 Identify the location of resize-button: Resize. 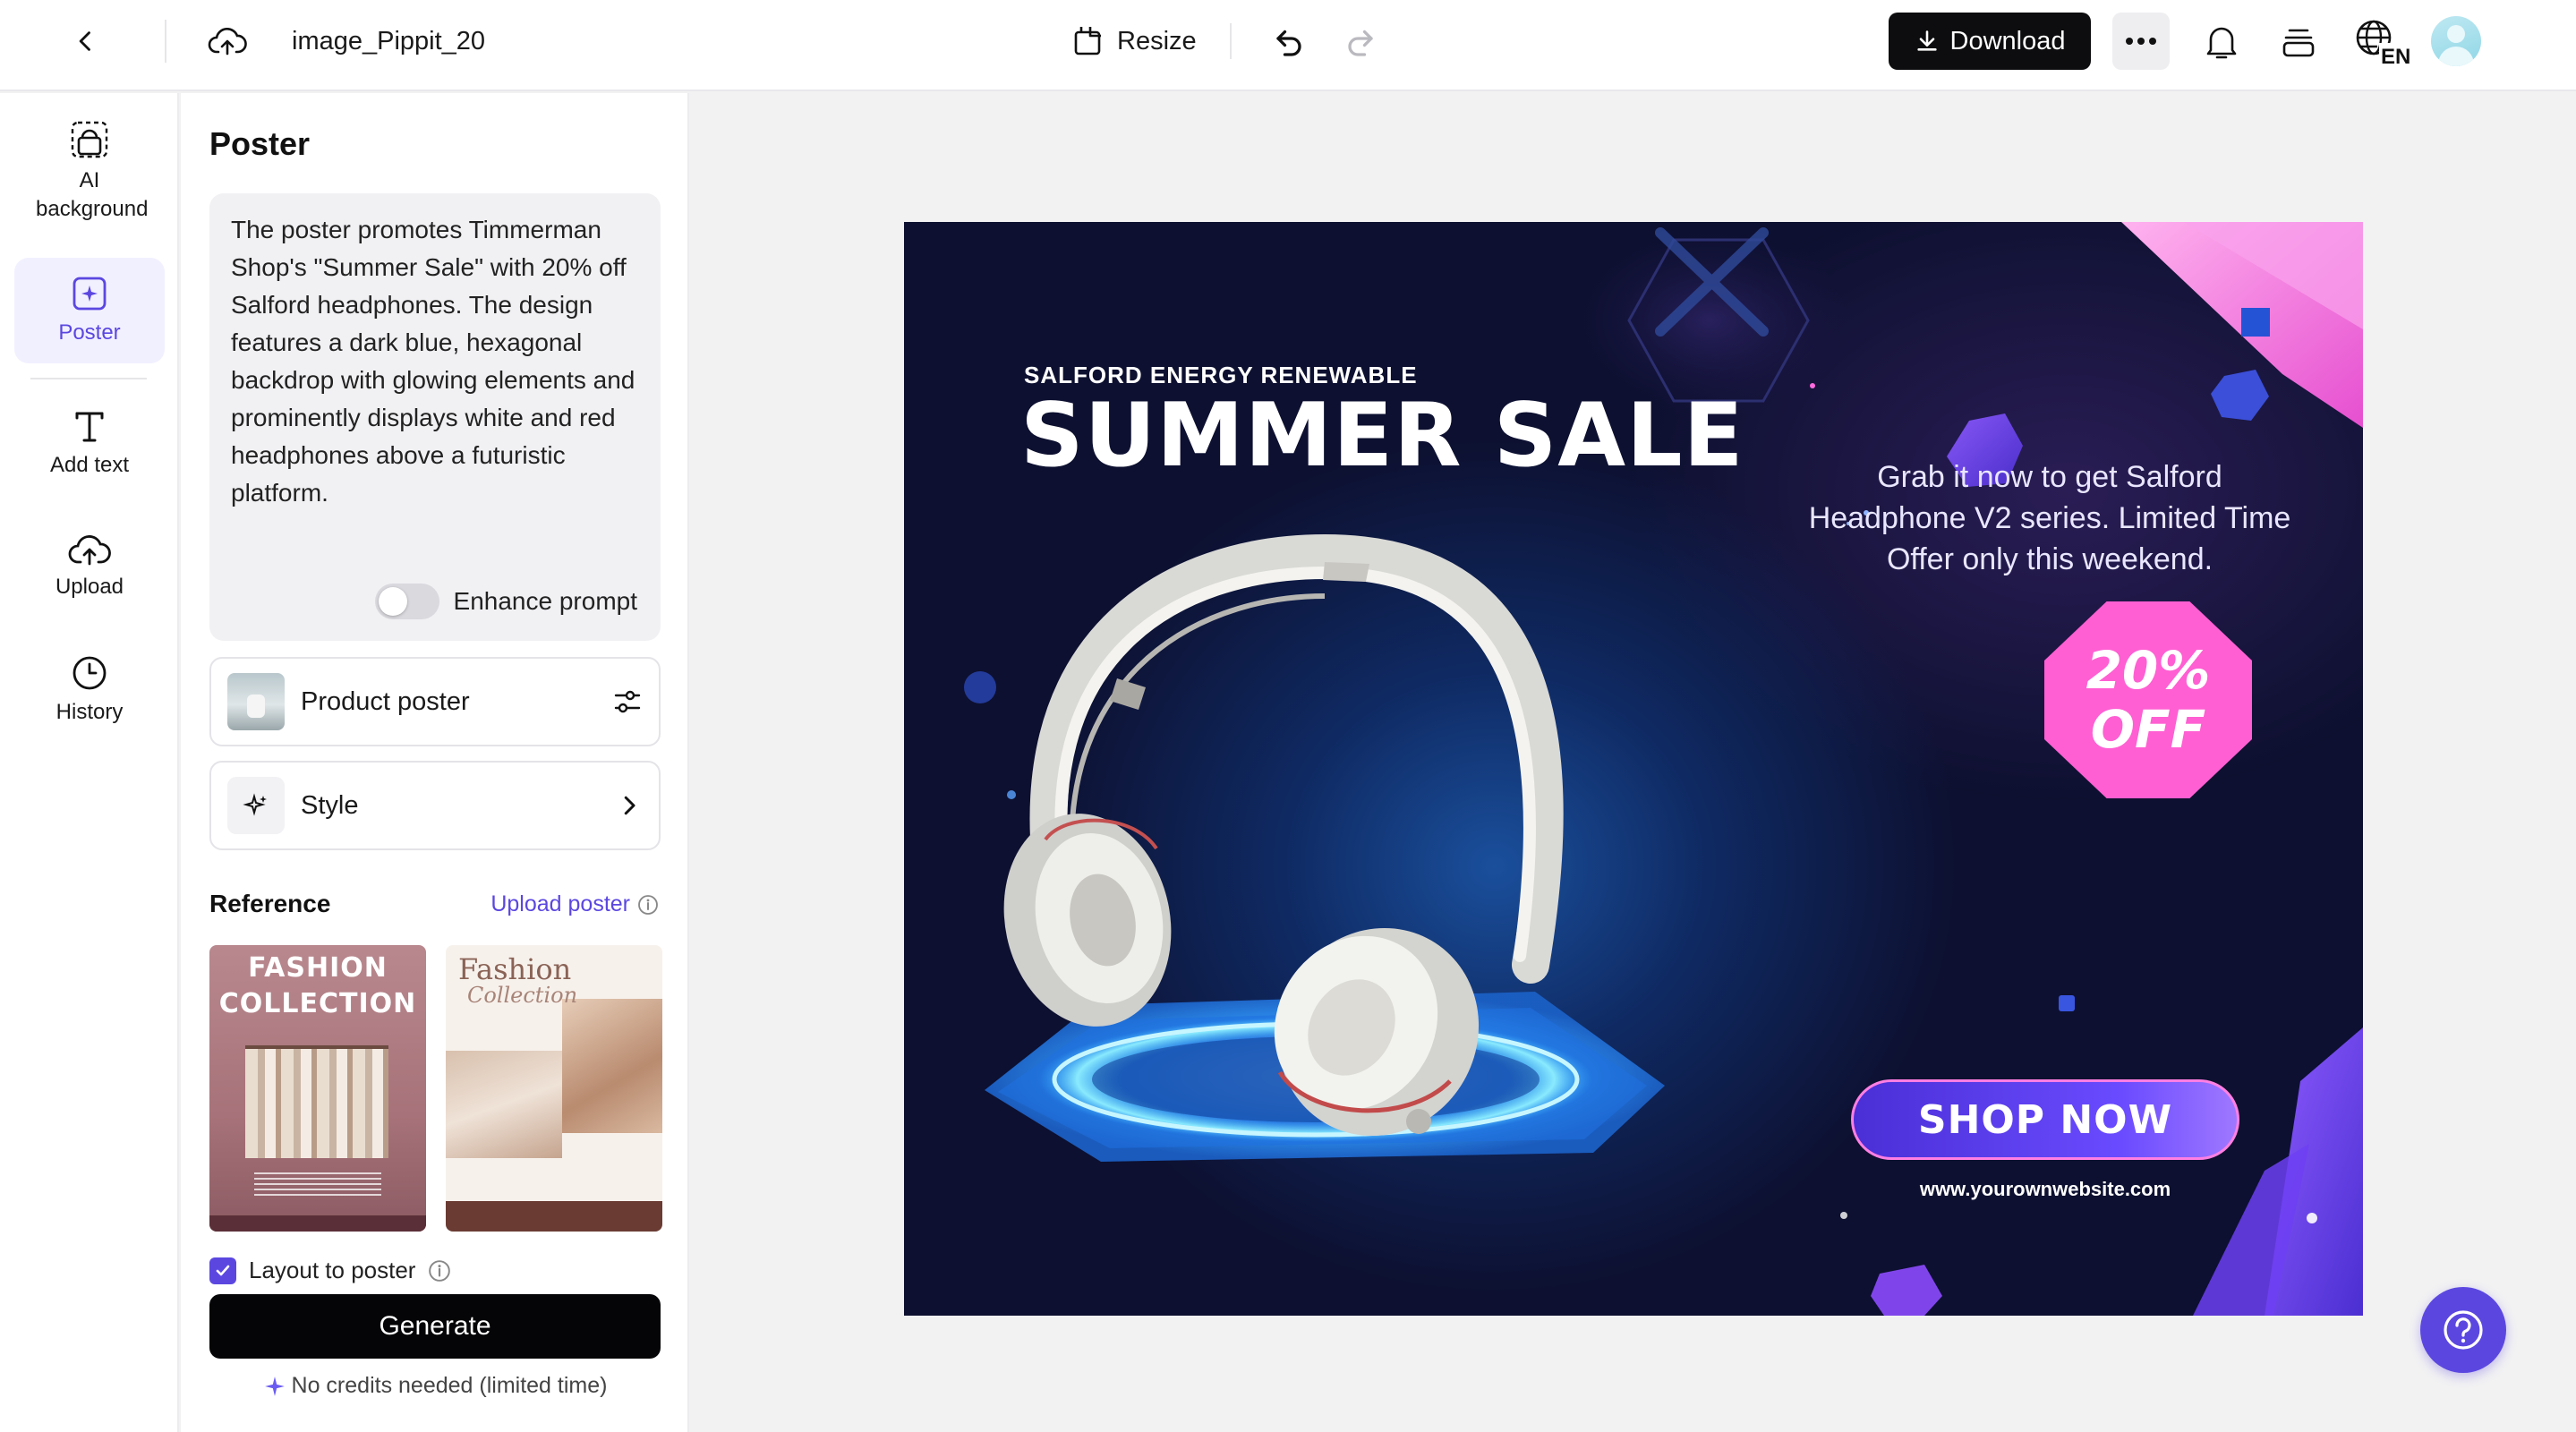
(1133, 41).